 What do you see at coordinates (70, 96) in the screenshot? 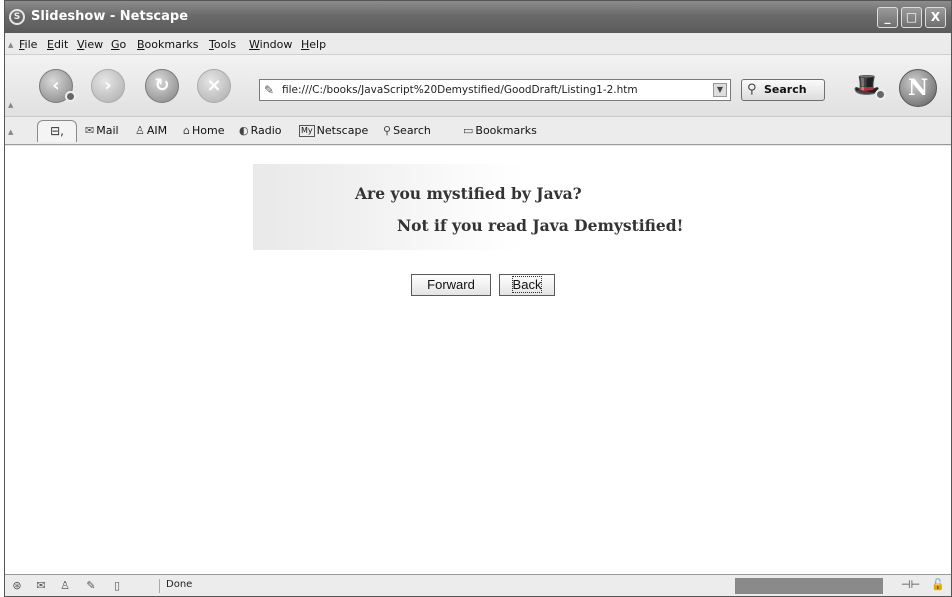
I see `back-history-dropdown` at bounding box center [70, 96].